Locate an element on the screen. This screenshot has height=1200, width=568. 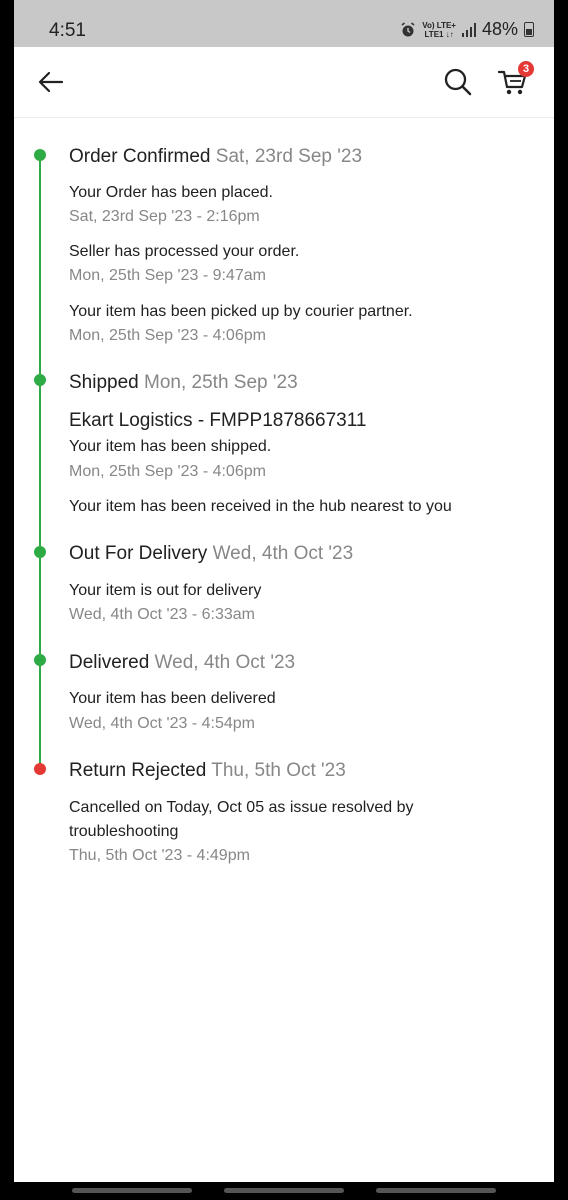
event-time: Sat, 23rd Sep '23 - 2:16pm is located at coordinates (164, 216).